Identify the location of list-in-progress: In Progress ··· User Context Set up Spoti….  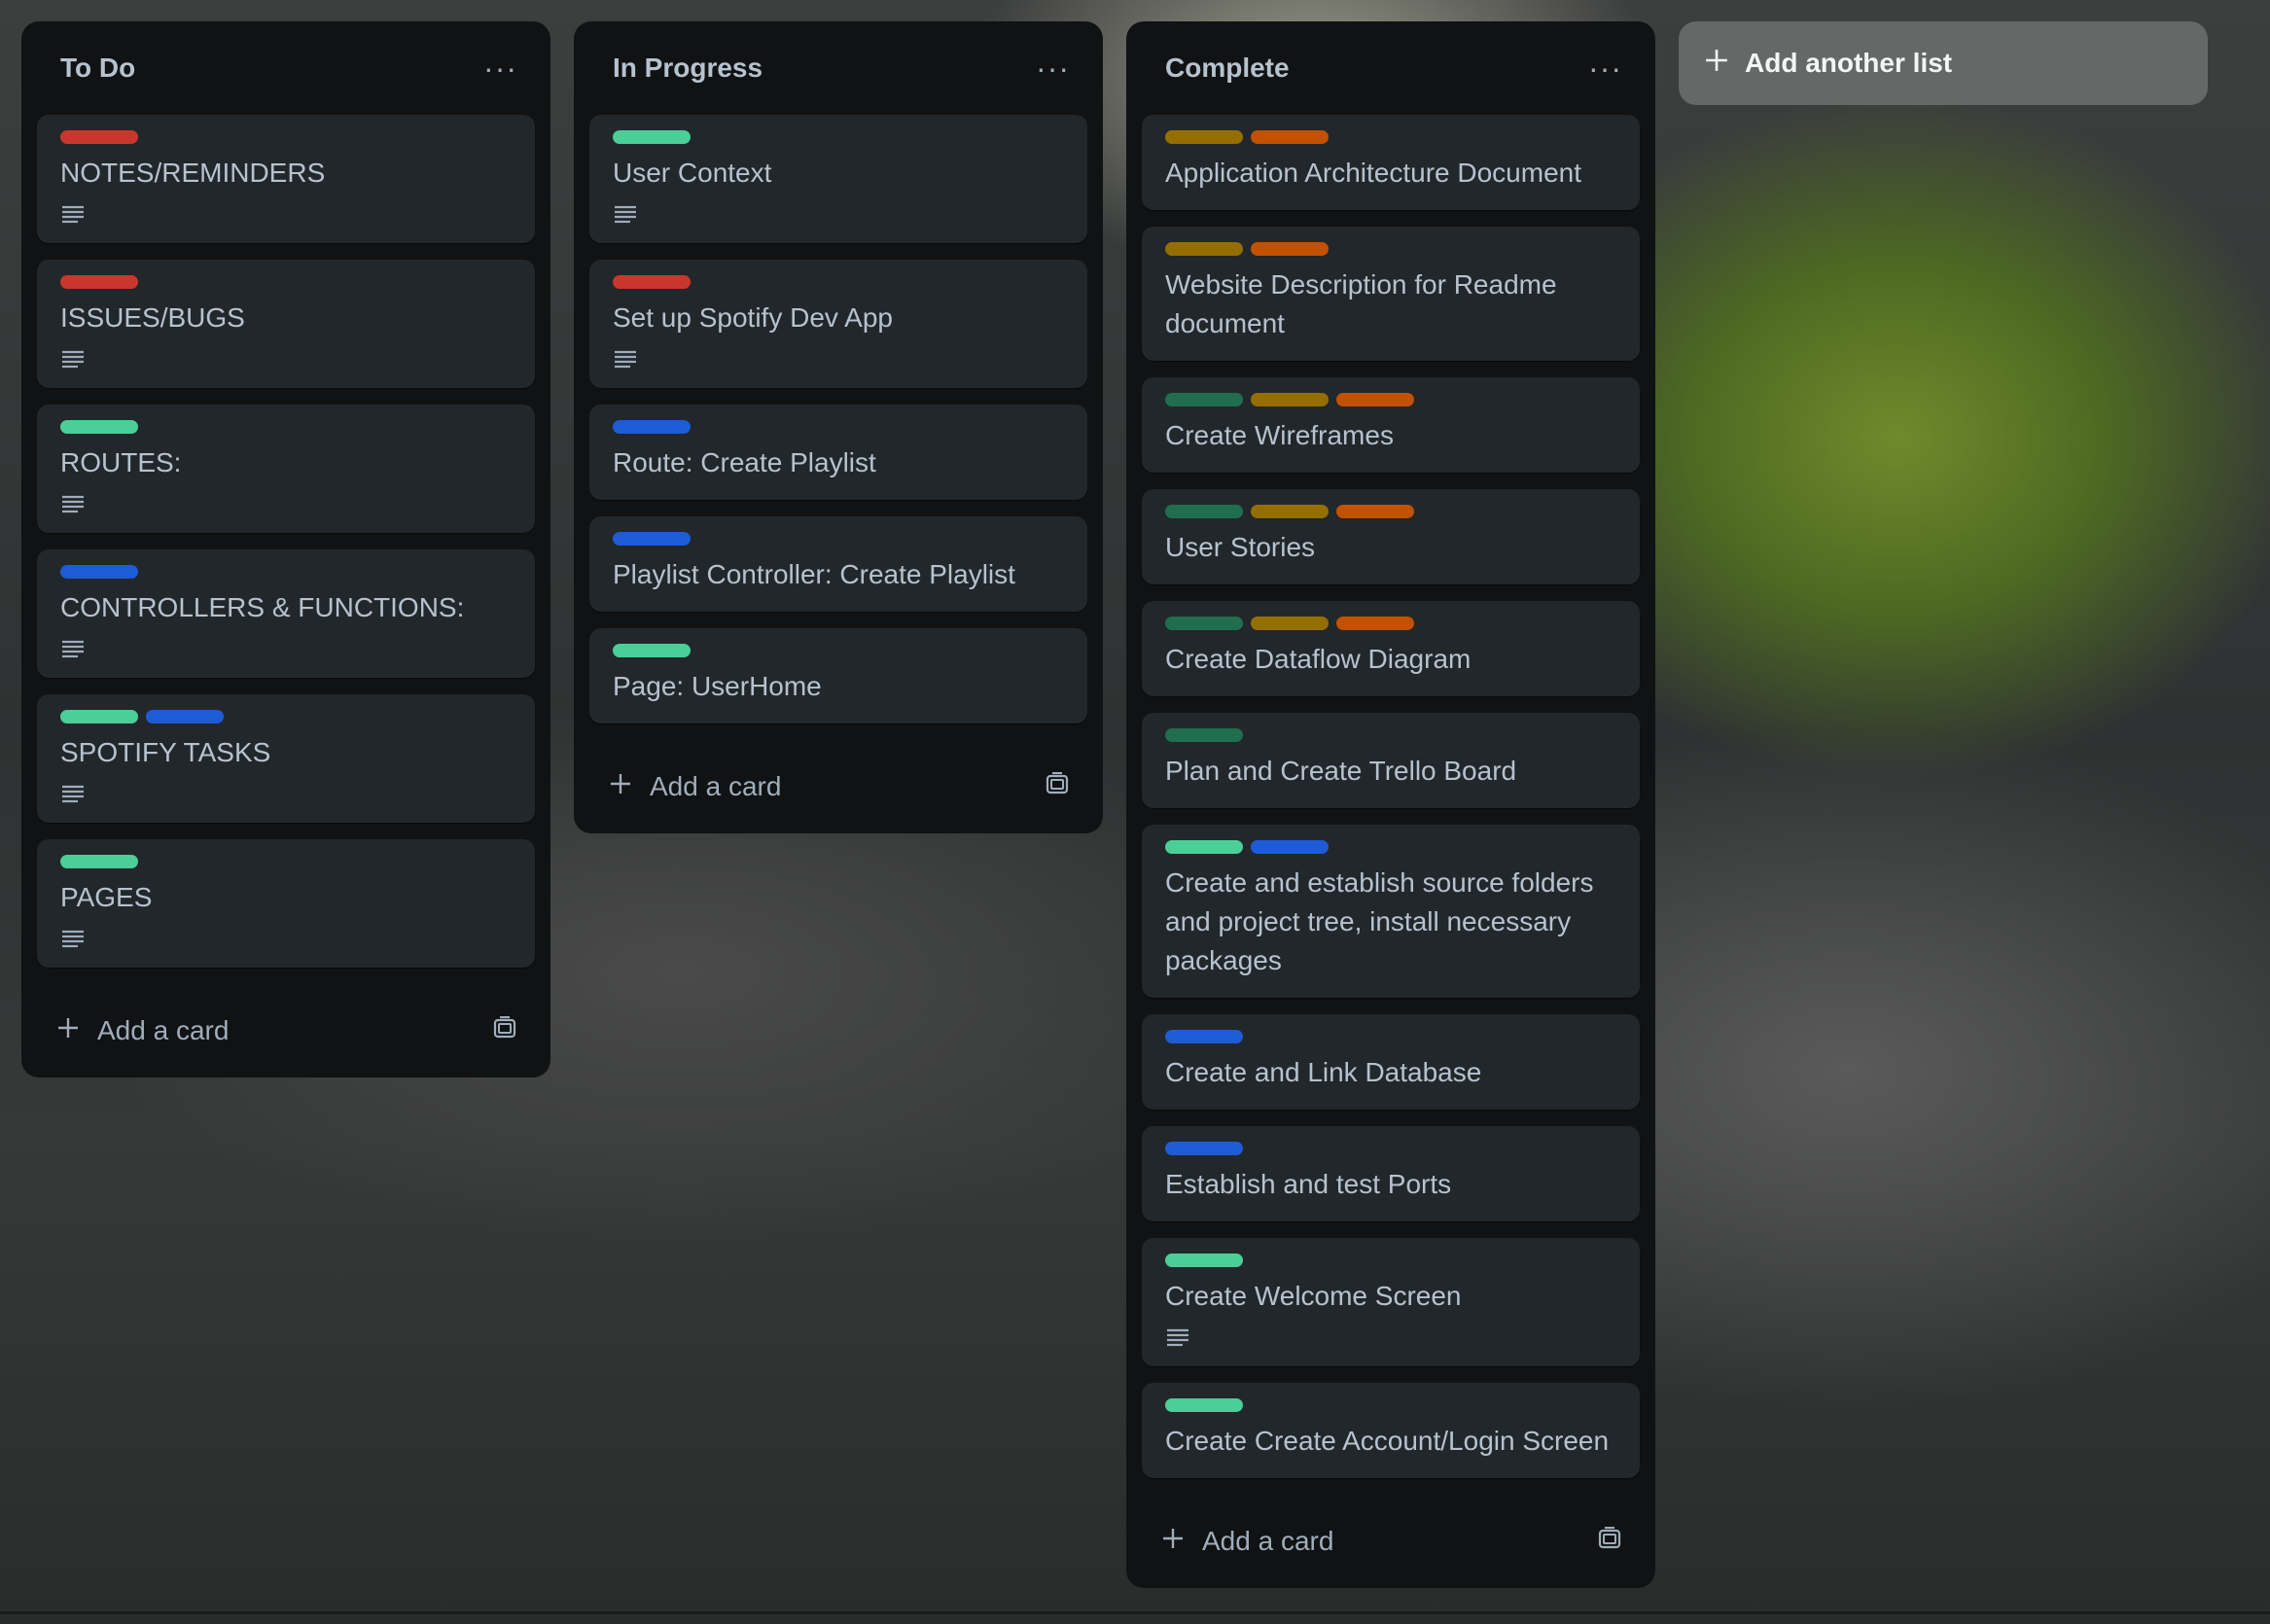
(838, 427).